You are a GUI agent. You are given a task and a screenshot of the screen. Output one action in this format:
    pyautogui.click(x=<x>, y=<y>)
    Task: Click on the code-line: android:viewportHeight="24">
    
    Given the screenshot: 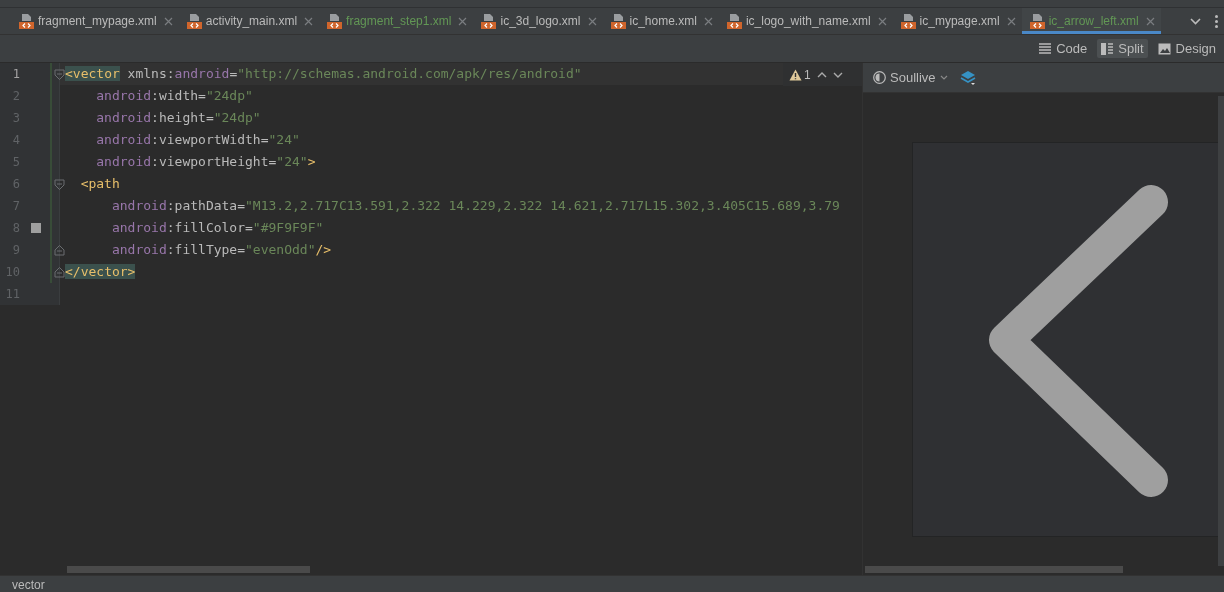 What is the action you would take?
    pyautogui.click(x=205, y=162)
    